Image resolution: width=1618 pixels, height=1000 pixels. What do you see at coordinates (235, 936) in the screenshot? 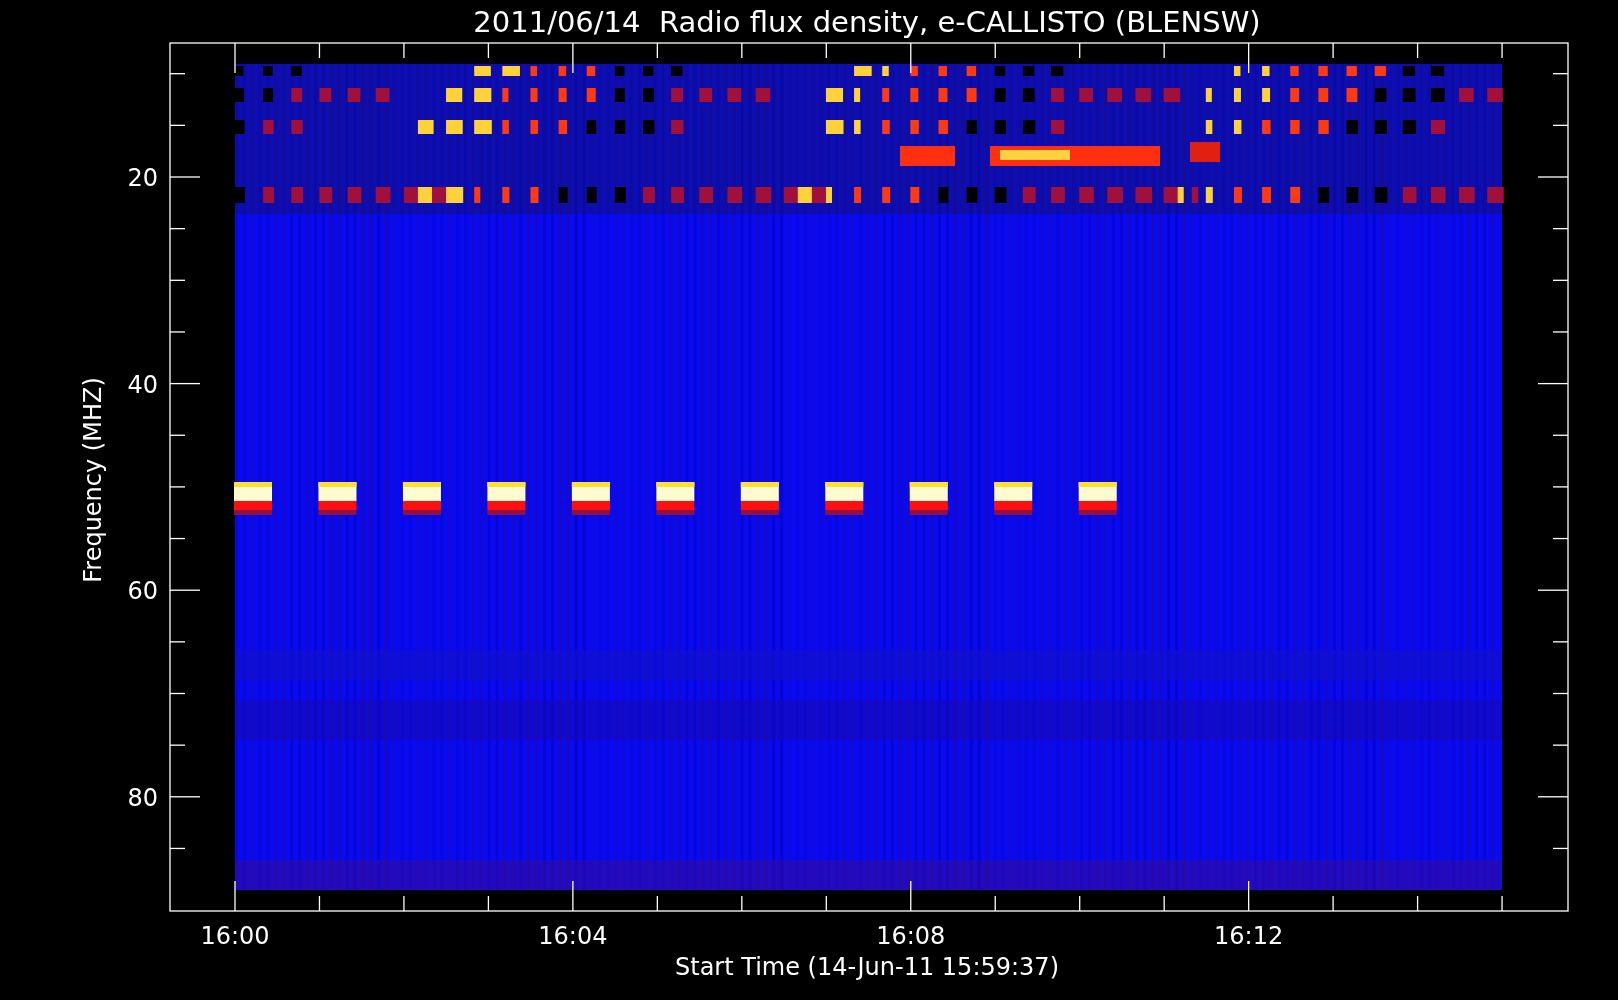
I see `x-tick-label: 16:00` at bounding box center [235, 936].